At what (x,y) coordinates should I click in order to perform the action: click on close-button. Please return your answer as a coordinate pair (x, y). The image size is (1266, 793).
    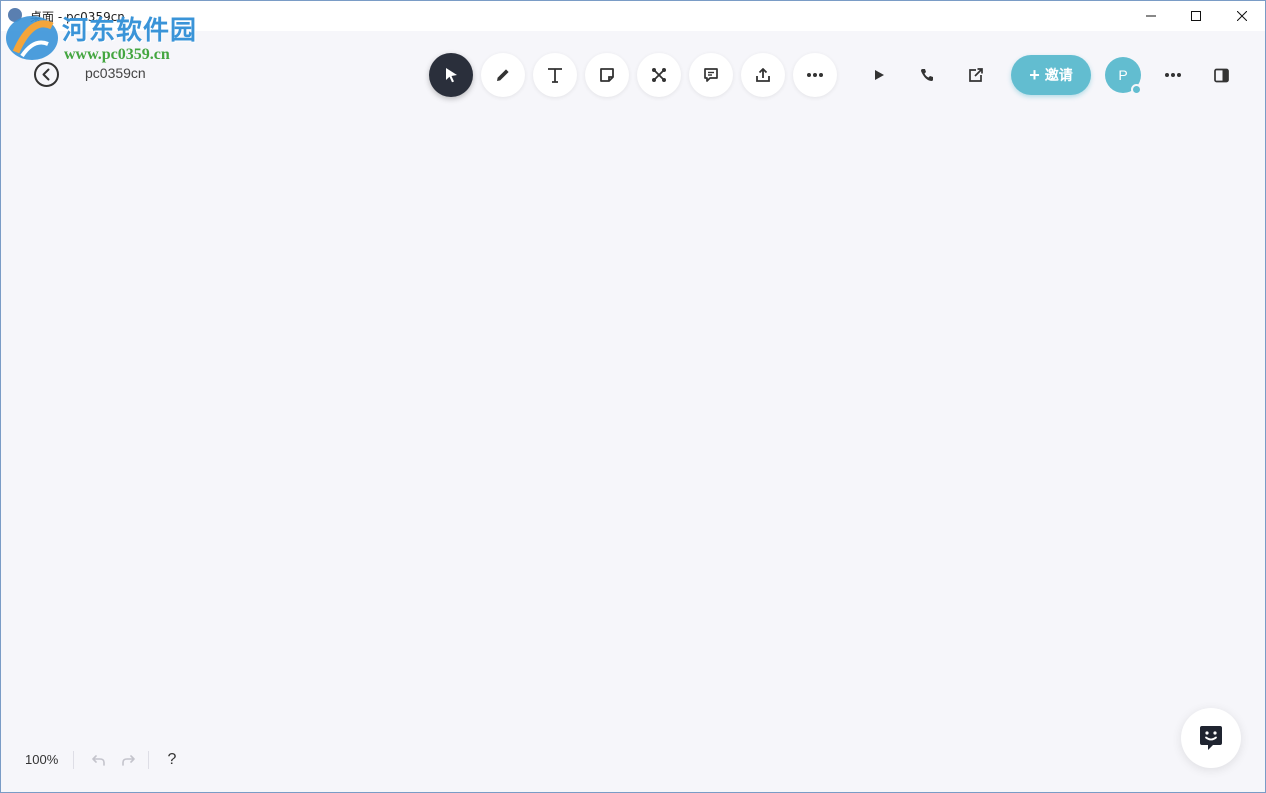
    Looking at the image, I should click on (1242, 15).